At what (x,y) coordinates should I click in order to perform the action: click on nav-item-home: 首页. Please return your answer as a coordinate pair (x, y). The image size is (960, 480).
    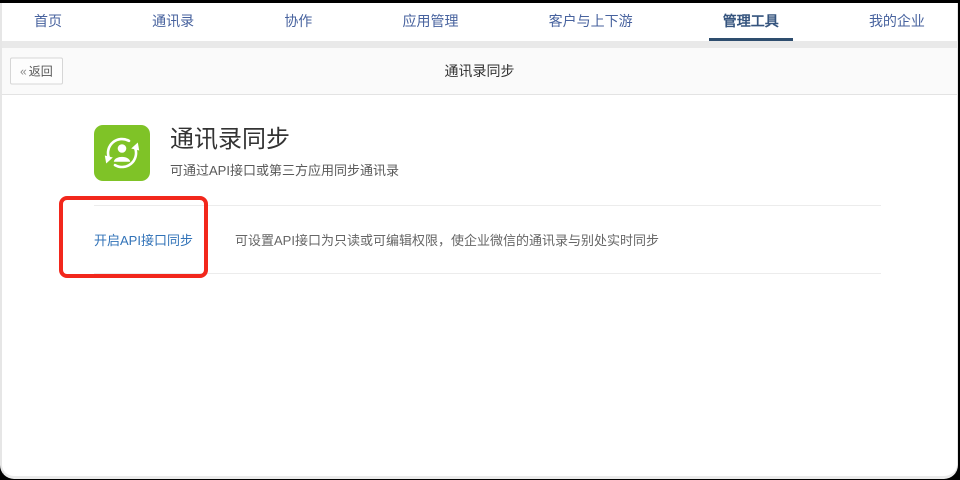
    Looking at the image, I should click on (48, 22).